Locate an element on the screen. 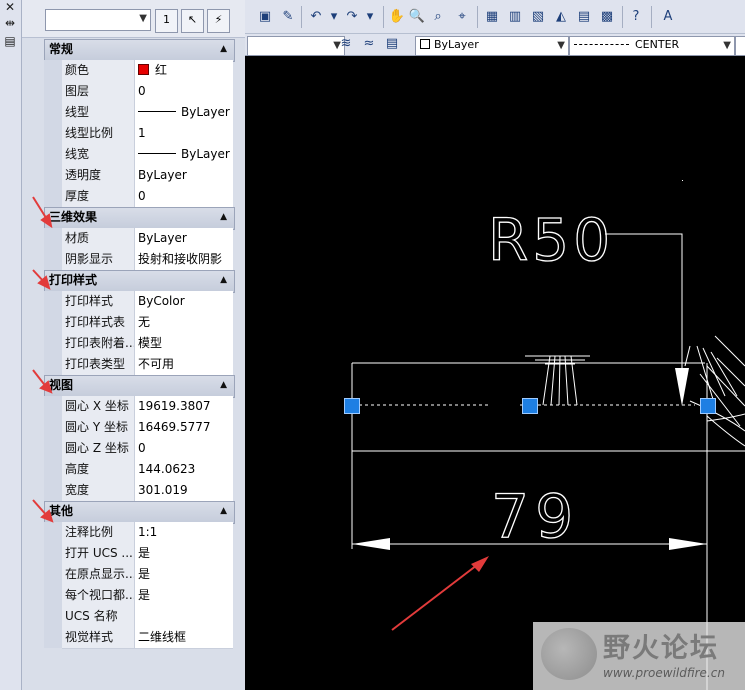  property-value-text: 投射和接收阴影 is located at coordinates (180, 259).